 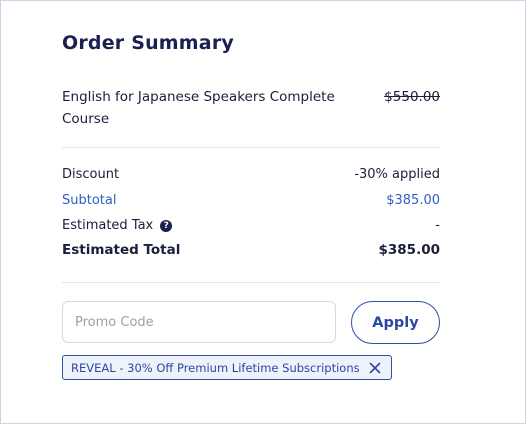 I want to click on apply-button: Apply, so click(x=395, y=322).